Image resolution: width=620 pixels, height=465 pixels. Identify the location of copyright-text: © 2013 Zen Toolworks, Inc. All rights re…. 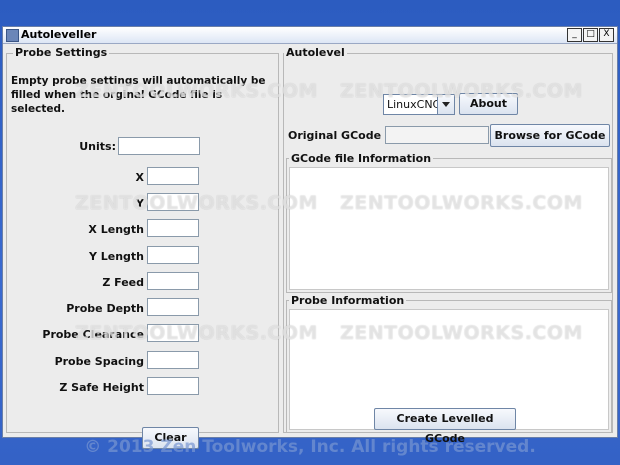
(310, 447).